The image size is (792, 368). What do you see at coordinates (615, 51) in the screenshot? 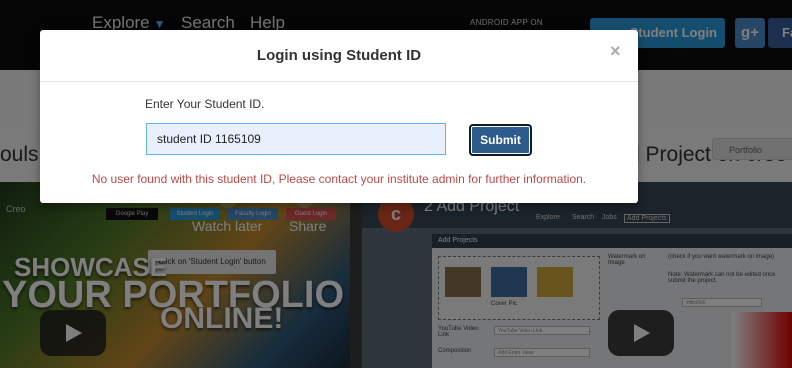
I see `close-icon: ×` at bounding box center [615, 51].